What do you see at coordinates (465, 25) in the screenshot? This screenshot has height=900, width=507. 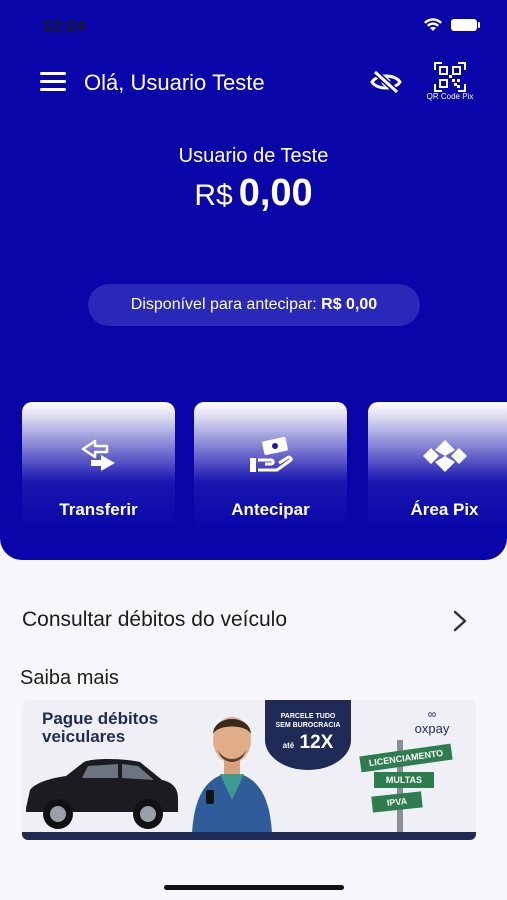 I see `battery-icon` at bounding box center [465, 25].